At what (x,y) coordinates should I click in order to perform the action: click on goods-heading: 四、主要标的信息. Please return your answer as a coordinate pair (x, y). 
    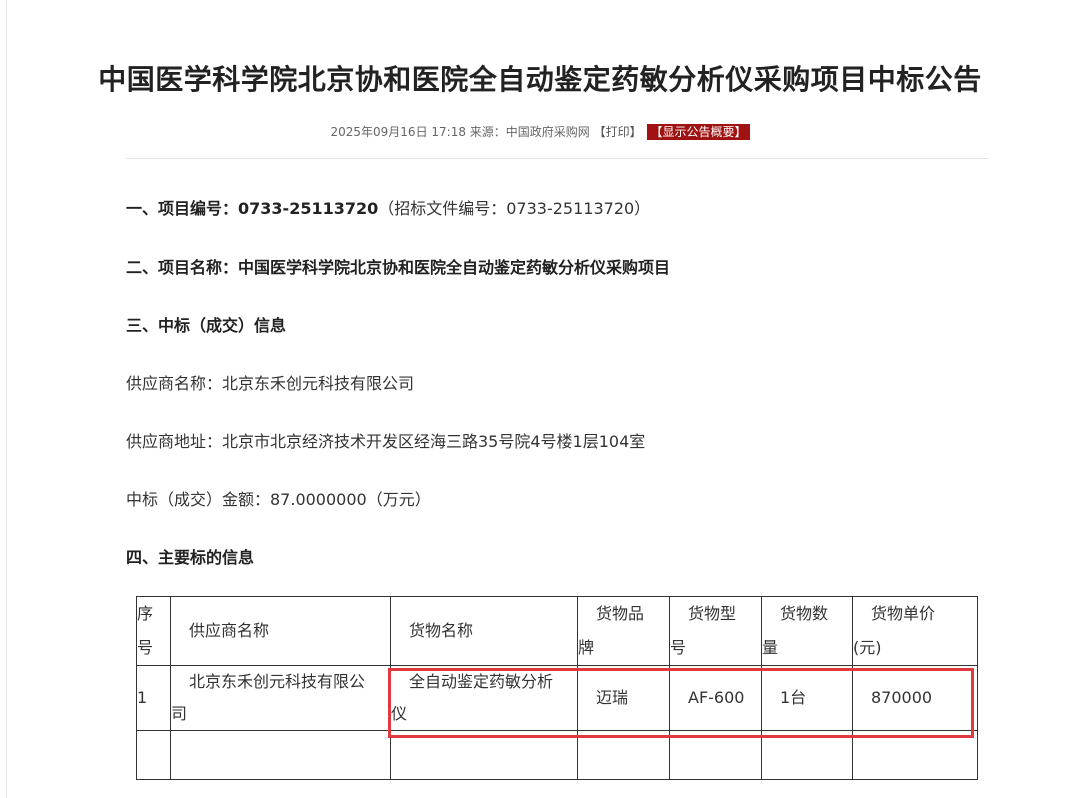
    Looking at the image, I should click on (190, 557).